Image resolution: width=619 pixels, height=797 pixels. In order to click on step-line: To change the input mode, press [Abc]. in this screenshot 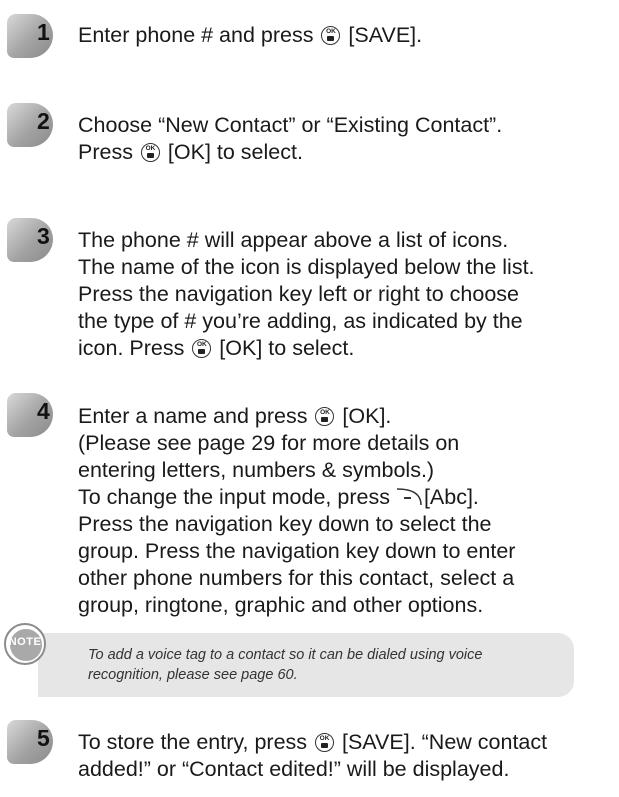, I will do `click(345, 497)`.